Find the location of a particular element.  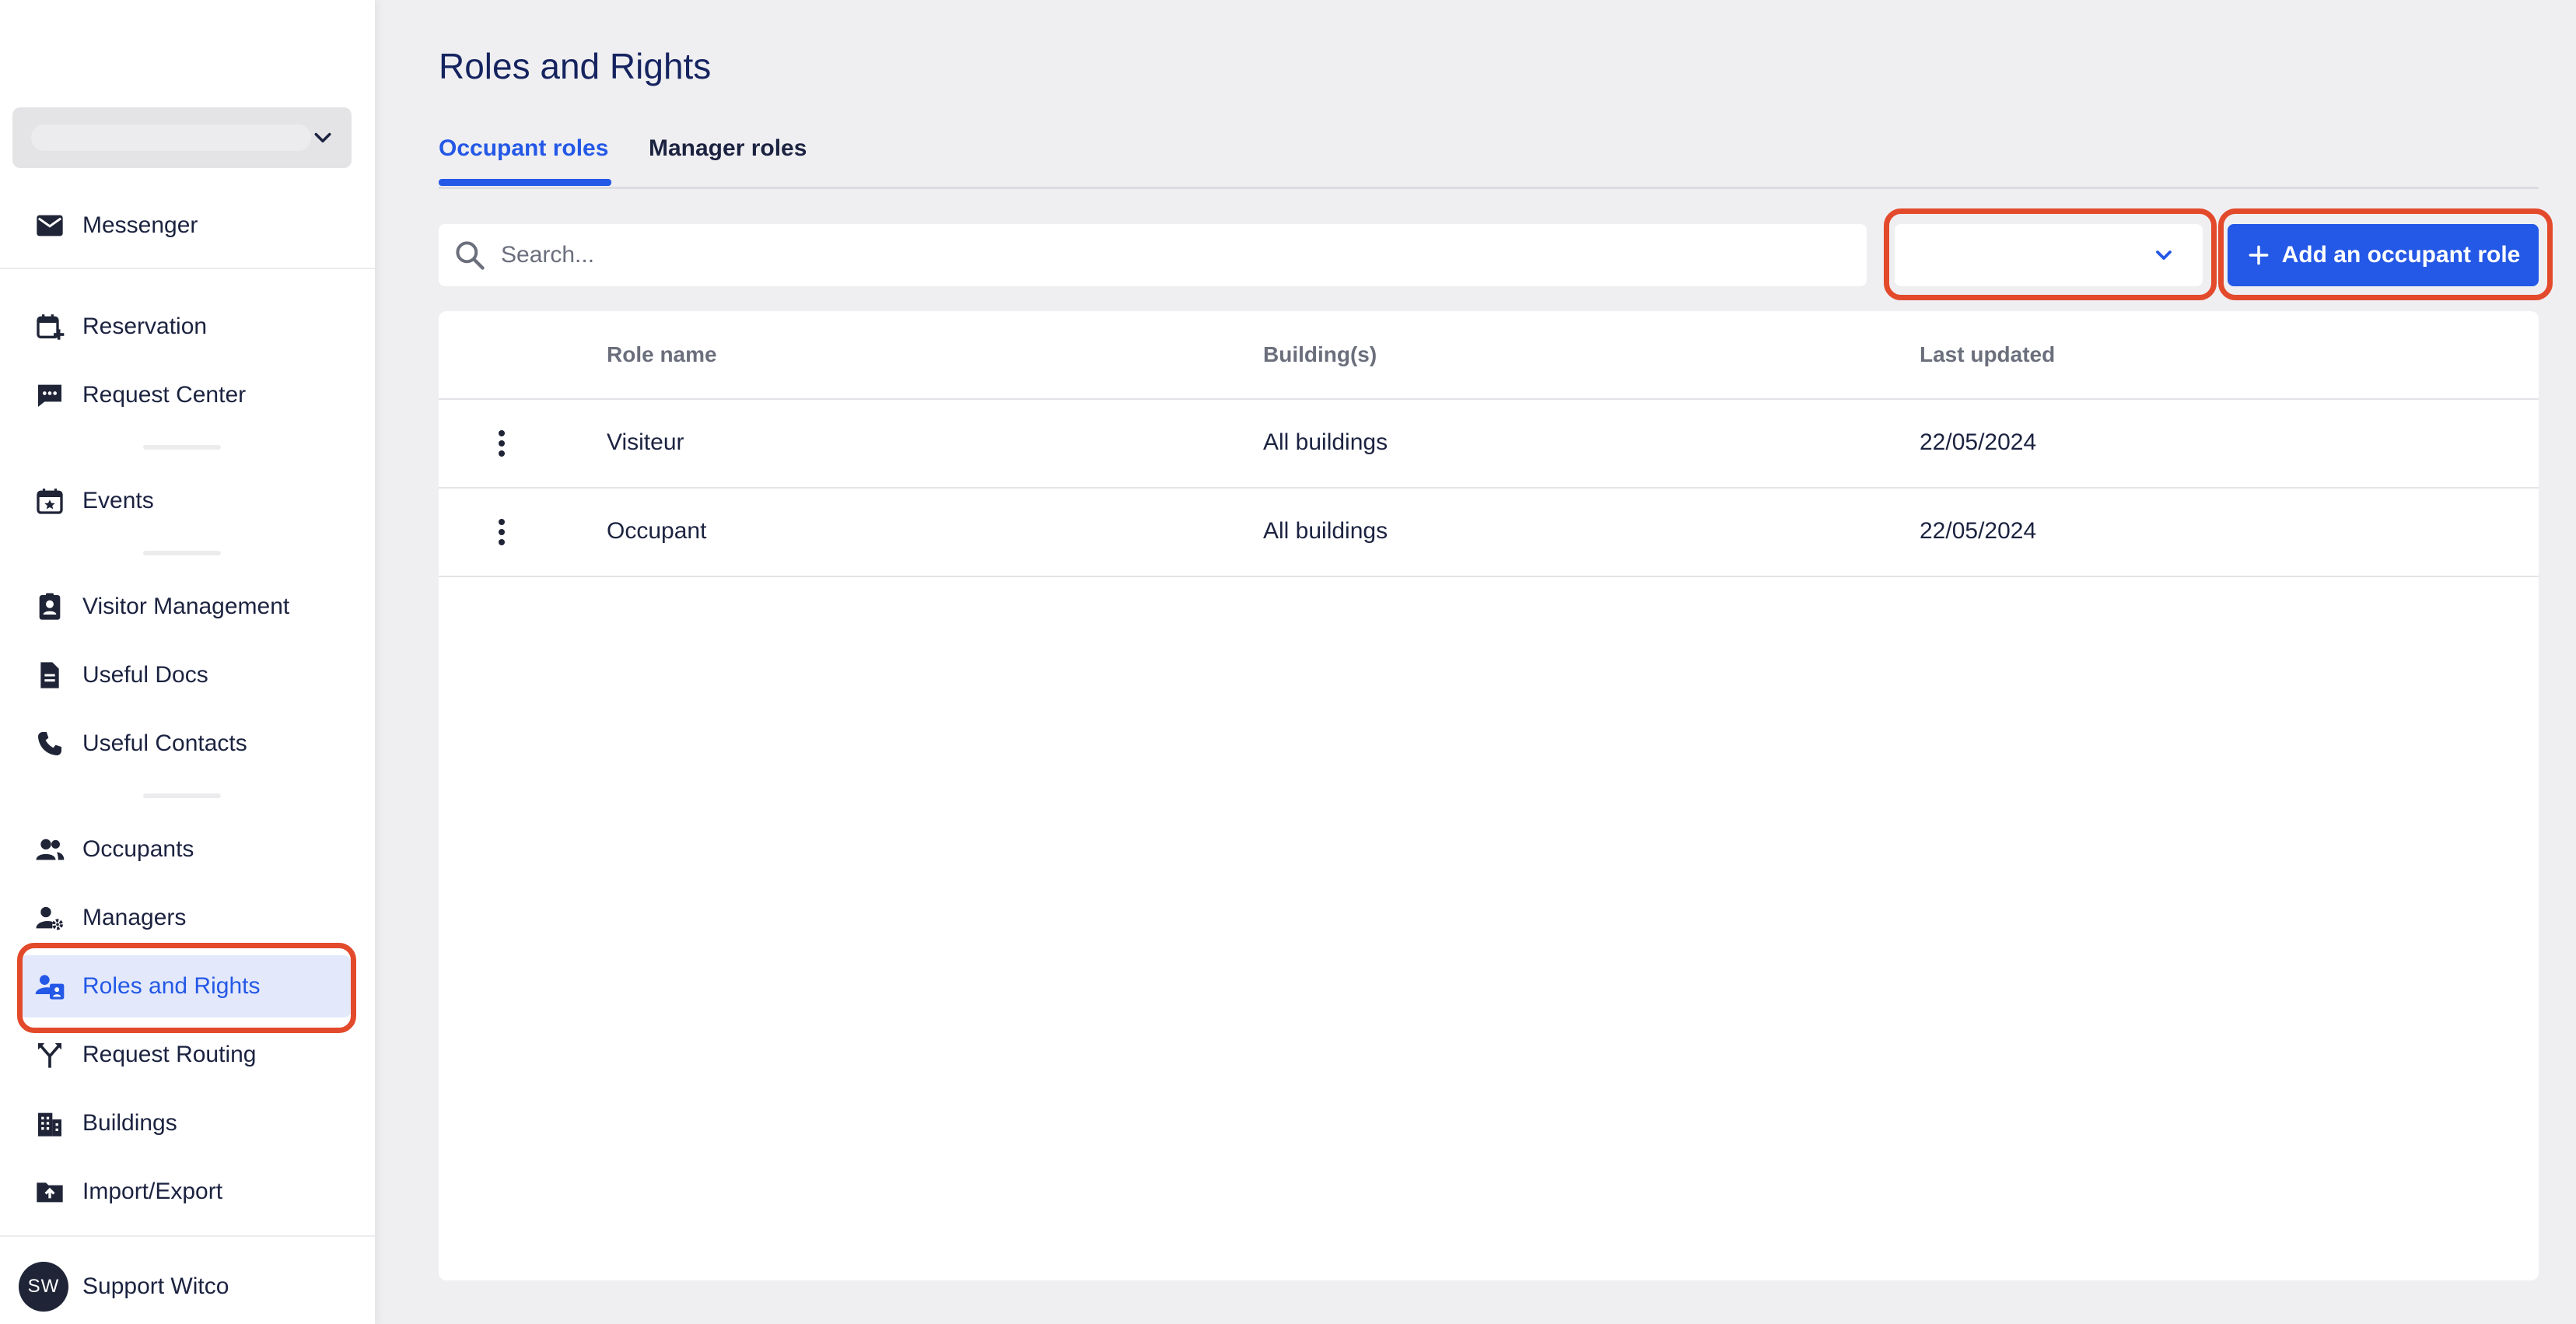

building-icon is located at coordinates (50, 1123).